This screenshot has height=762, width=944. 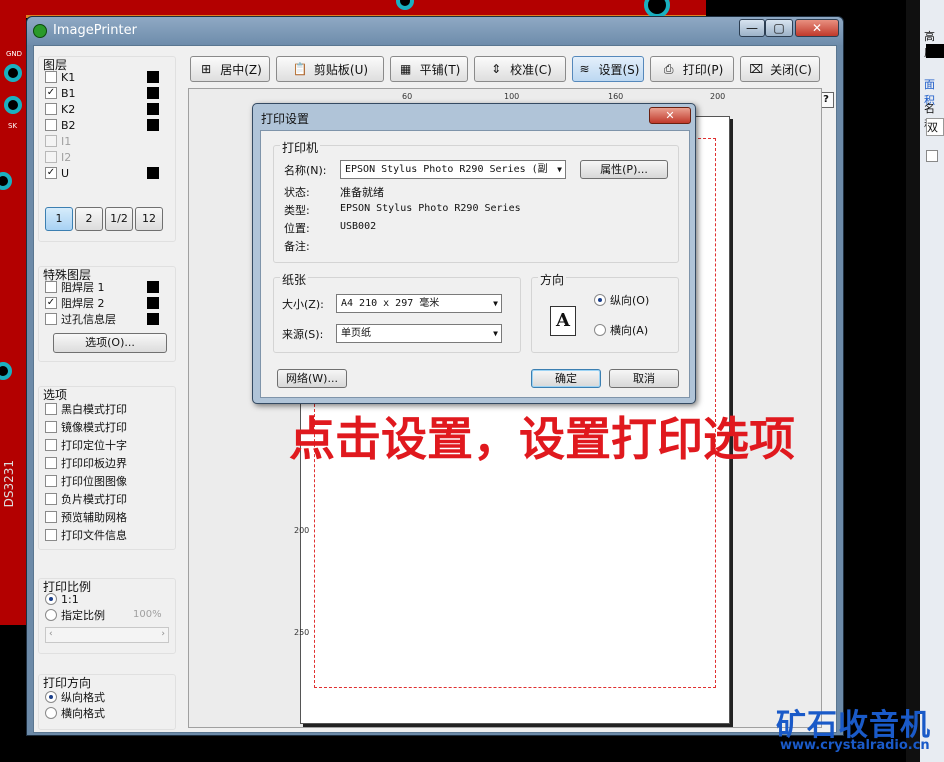 What do you see at coordinates (75, 287) in the screenshot?
I see `special-layer-checkbox-1: 阻焊层 1` at bounding box center [75, 287].